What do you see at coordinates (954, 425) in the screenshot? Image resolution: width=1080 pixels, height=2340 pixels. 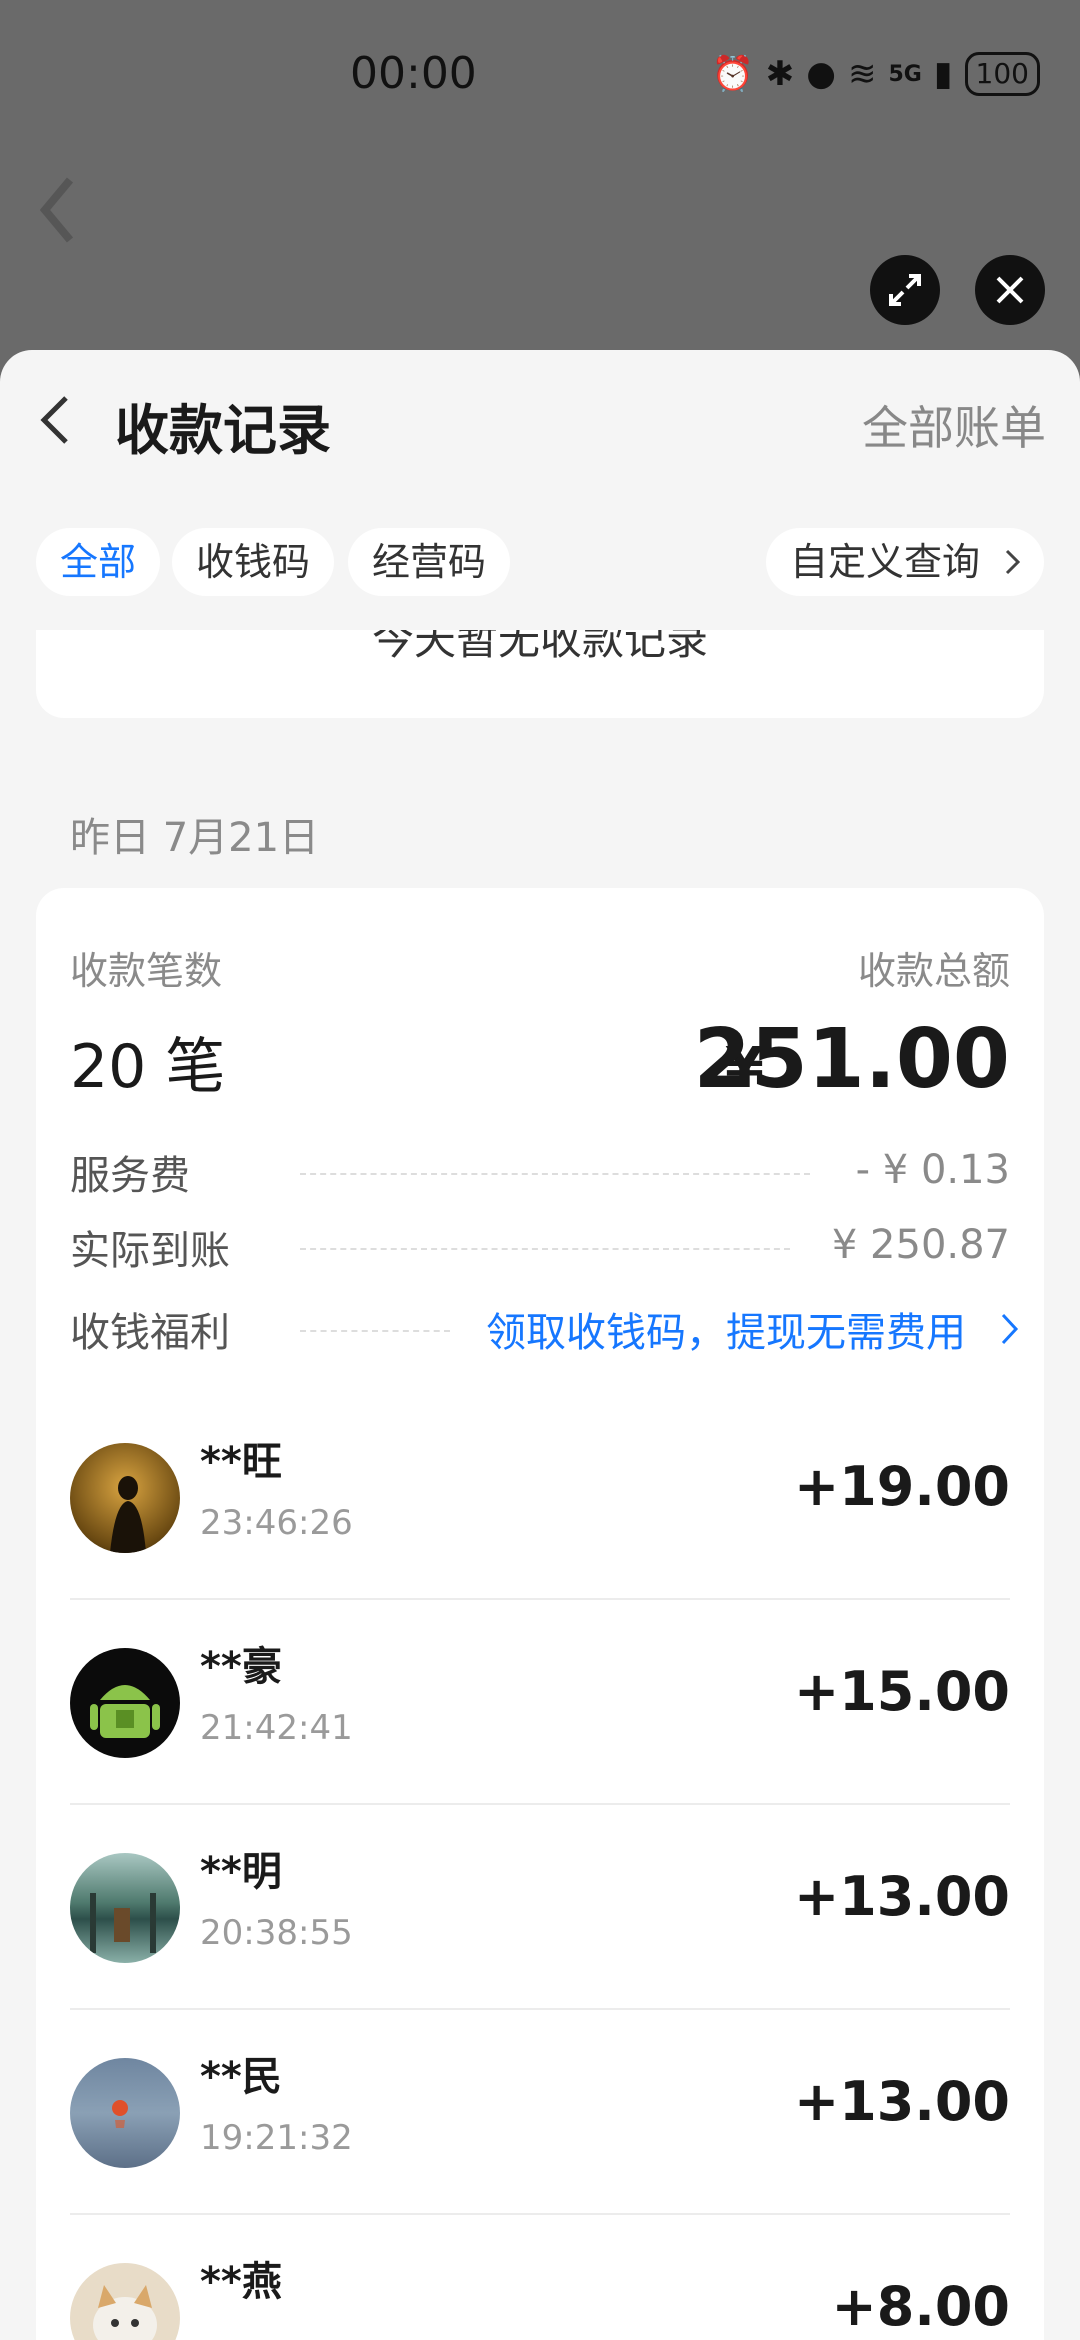 I see `all-bill-link: 全部账单` at bounding box center [954, 425].